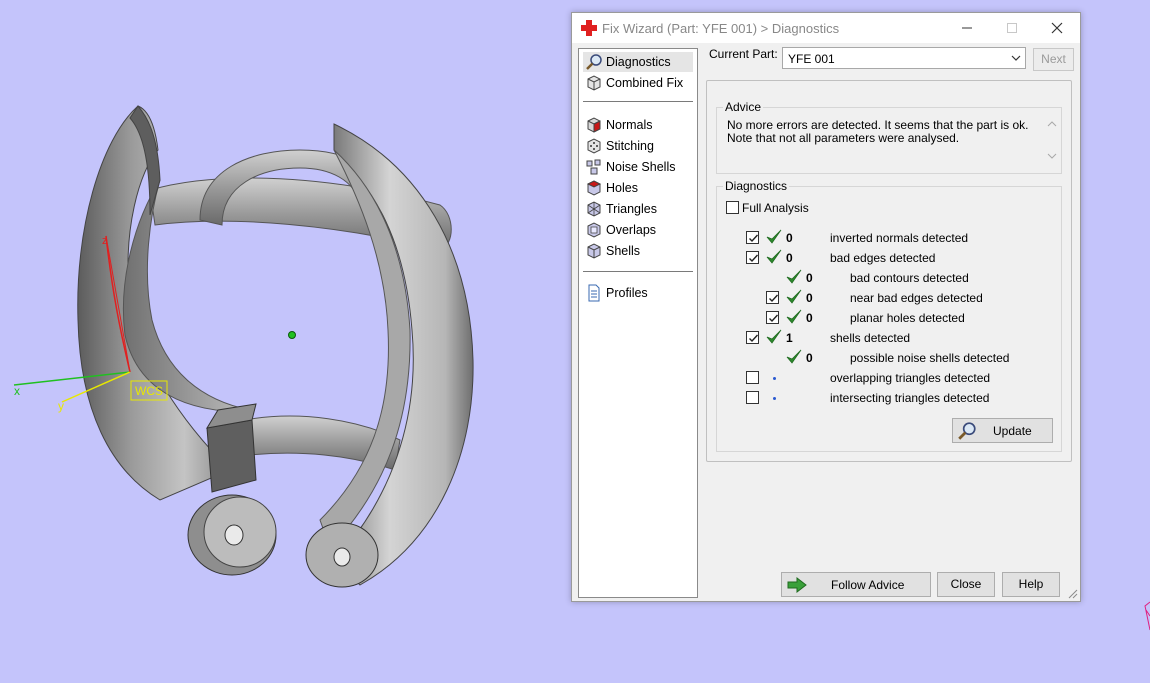 This screenshot has width=1150, height=683. What do you see at coordinates (789, 258) in the screenshot?
I see `bad-edges-count: 0` at bounding box center [789, 258].